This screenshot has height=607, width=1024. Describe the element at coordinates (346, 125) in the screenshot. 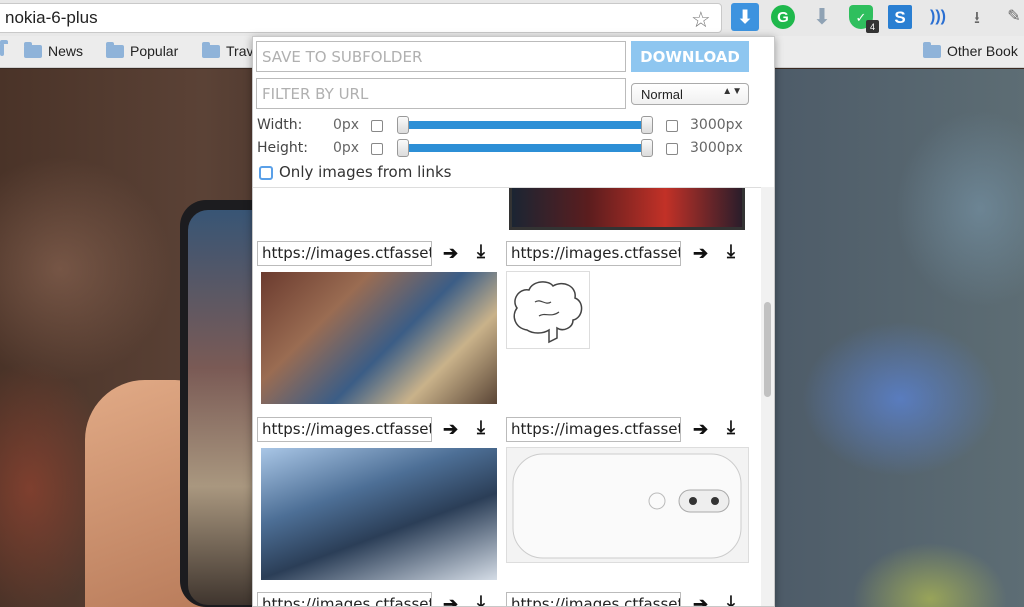

I see `width-min-value: 0px` at that location.